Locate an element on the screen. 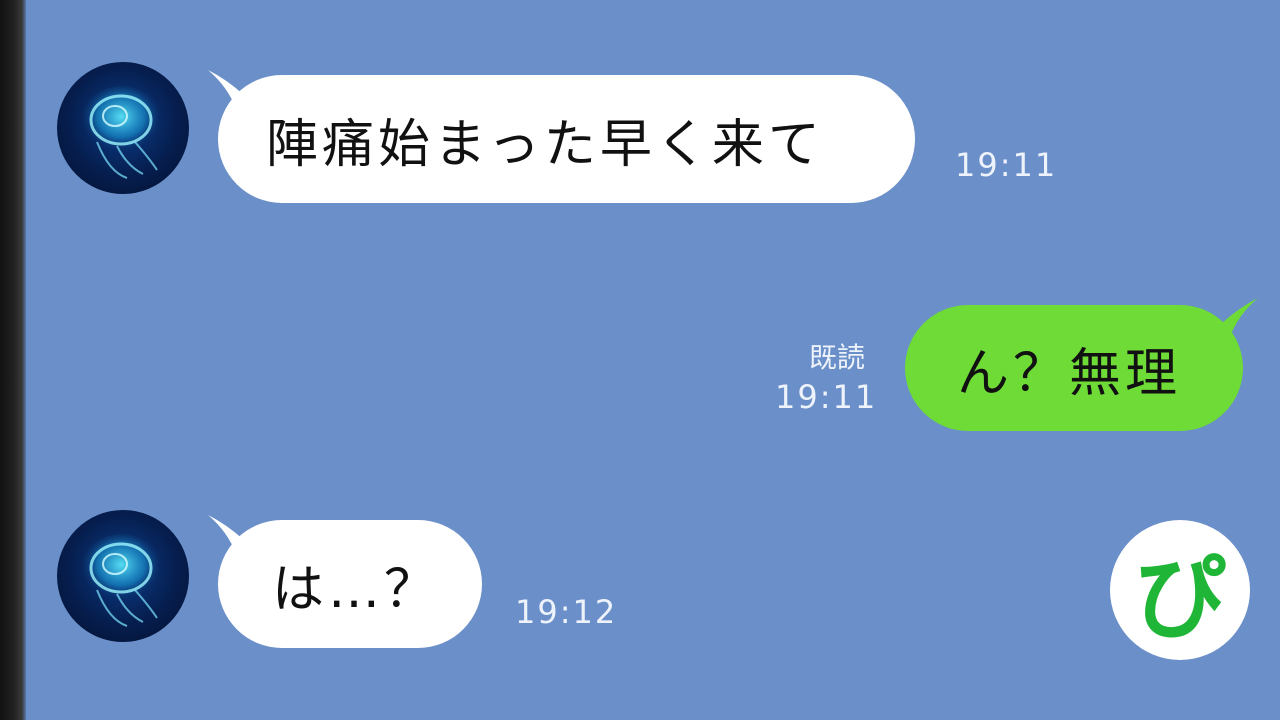  incoming-message-bubble: は…？ is located at coordinates (350, 584).